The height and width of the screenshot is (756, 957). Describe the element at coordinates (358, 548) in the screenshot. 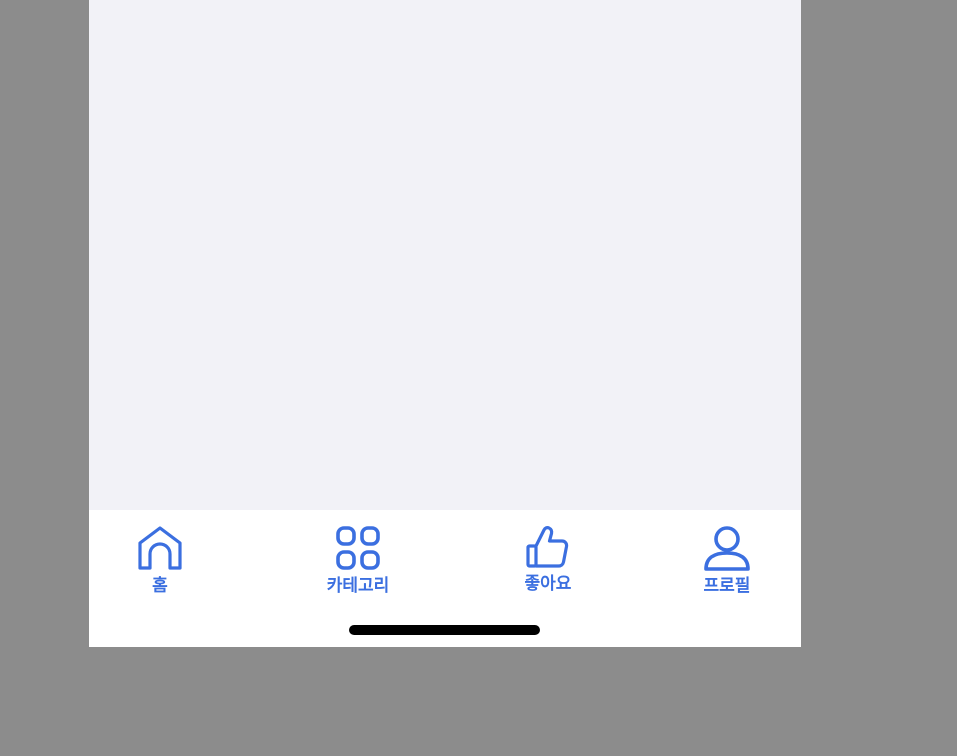

I see `grid-icon` at that location.